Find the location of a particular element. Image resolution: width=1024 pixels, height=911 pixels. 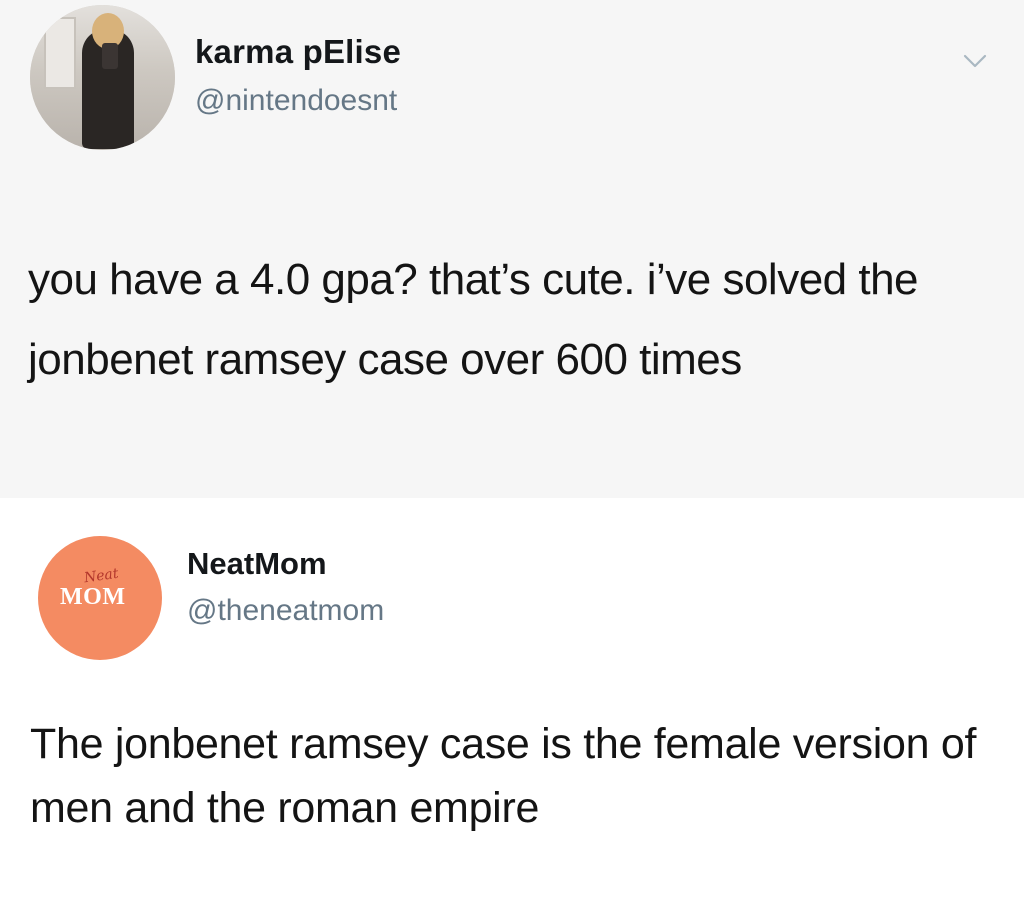

avatar-door is located at coordinates (60, 53).